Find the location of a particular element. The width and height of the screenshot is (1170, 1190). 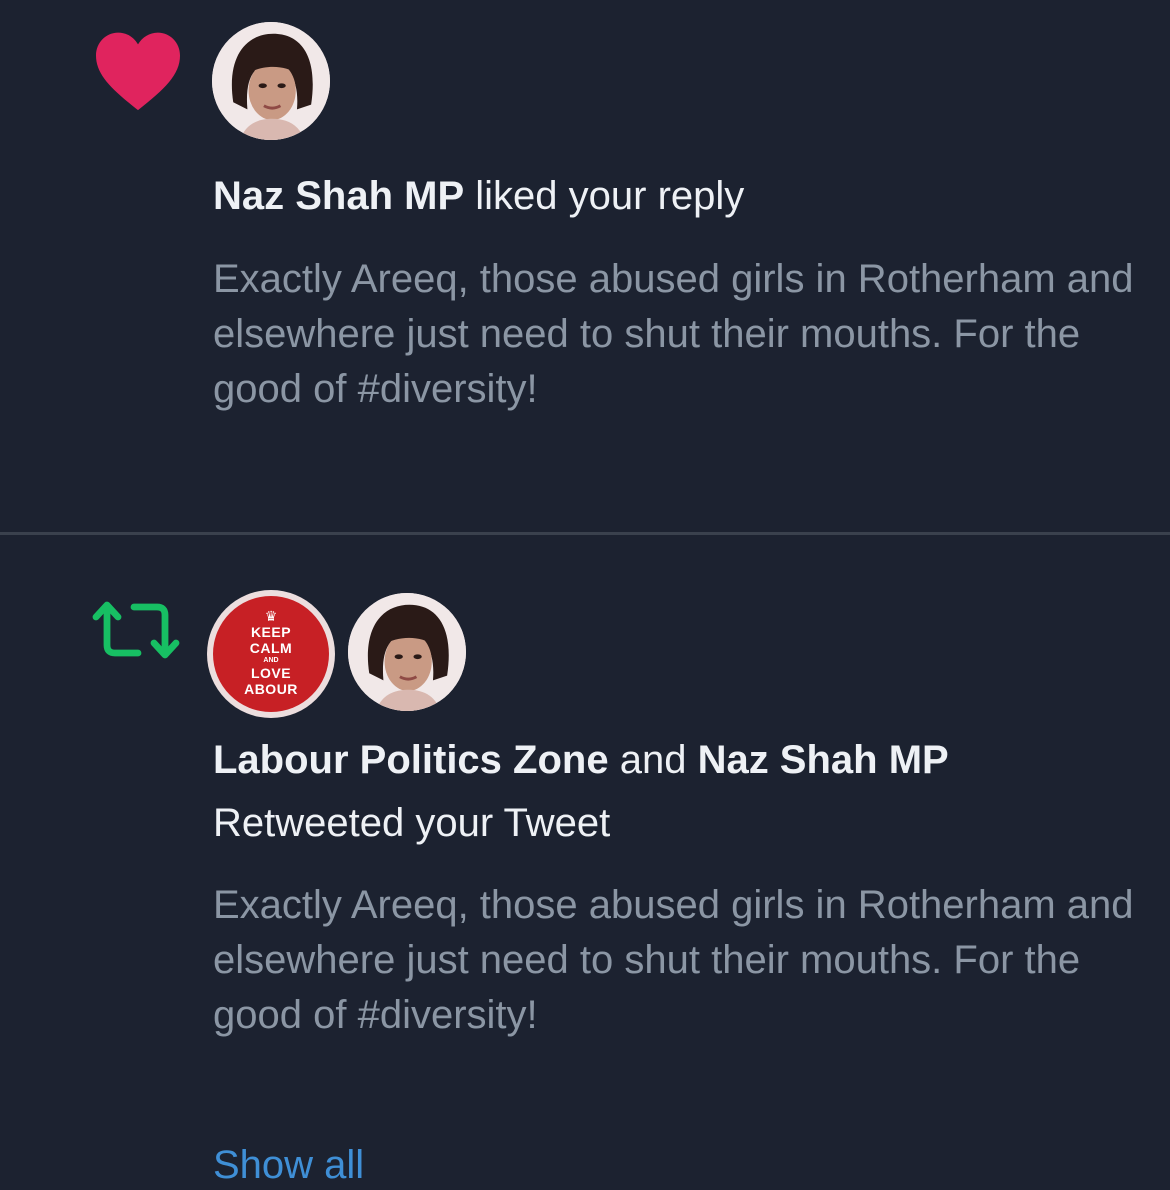

heart-icon is located at coordinates (138, 70).